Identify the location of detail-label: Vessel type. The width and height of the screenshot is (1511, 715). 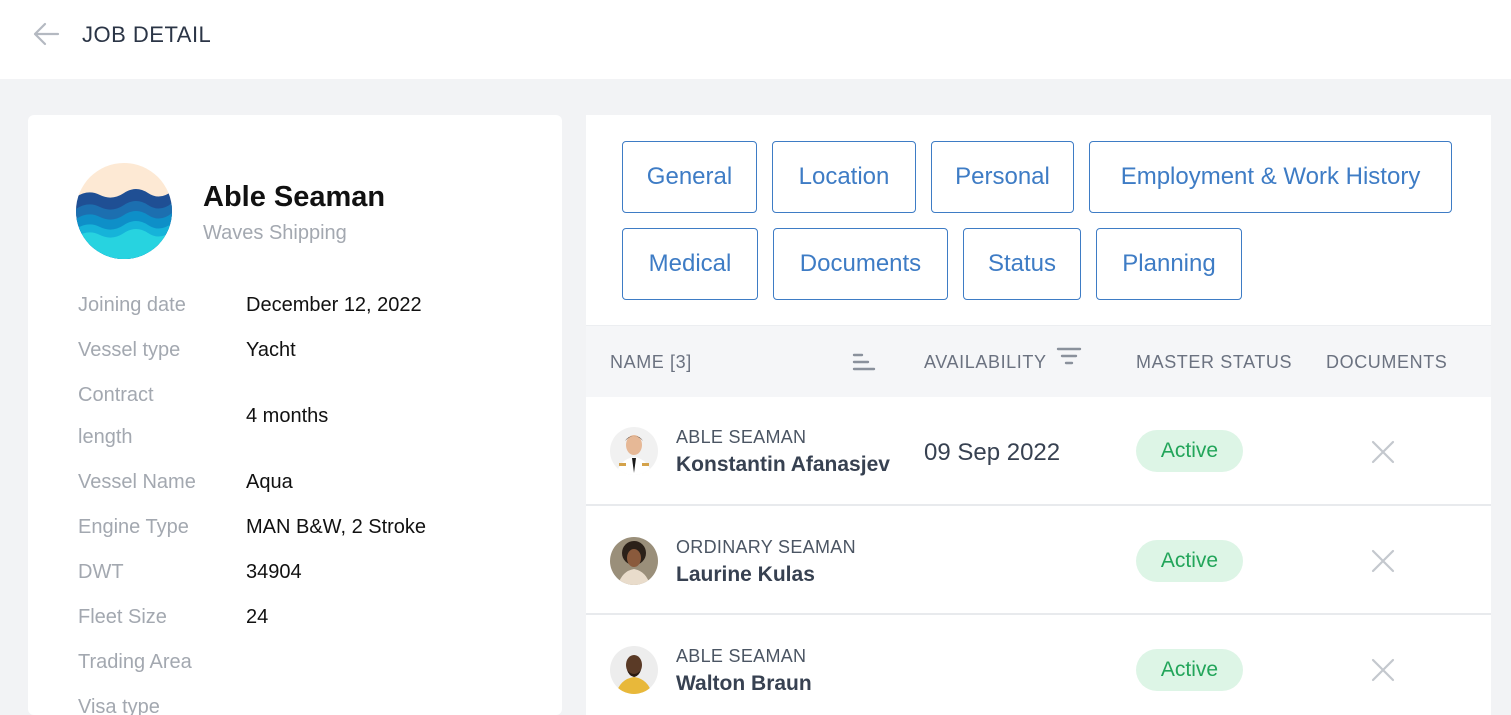
(129, 350).